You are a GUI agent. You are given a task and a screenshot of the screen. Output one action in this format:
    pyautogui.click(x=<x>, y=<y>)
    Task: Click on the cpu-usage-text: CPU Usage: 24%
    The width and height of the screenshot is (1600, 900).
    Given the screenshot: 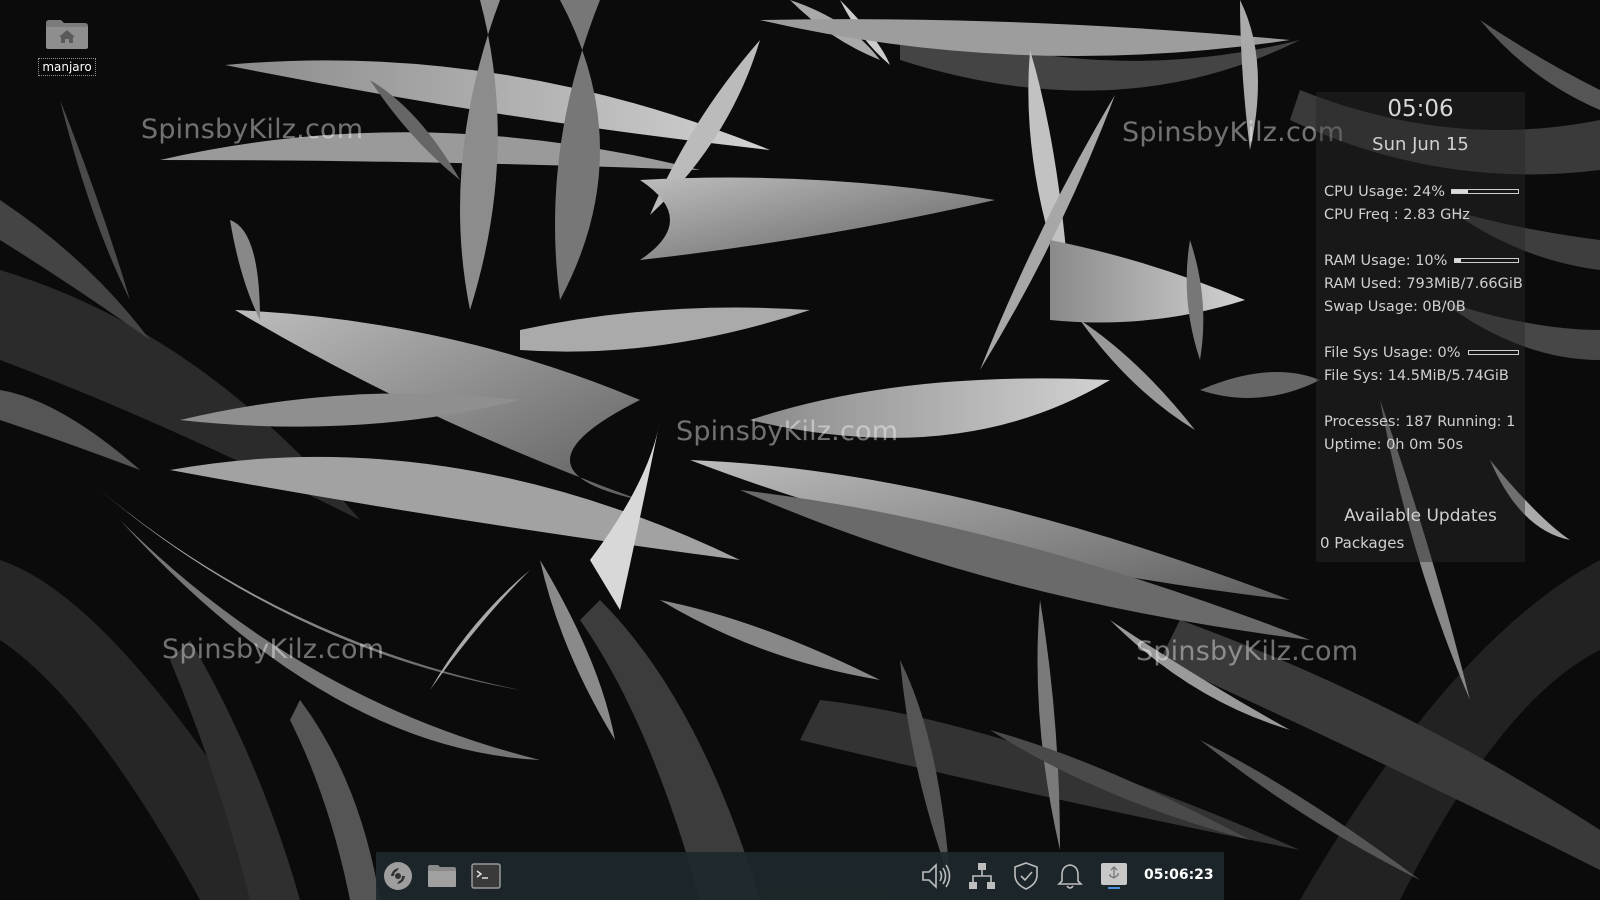 What is the action you would take?
    pyautogui.click(x=1384, y=192)
    